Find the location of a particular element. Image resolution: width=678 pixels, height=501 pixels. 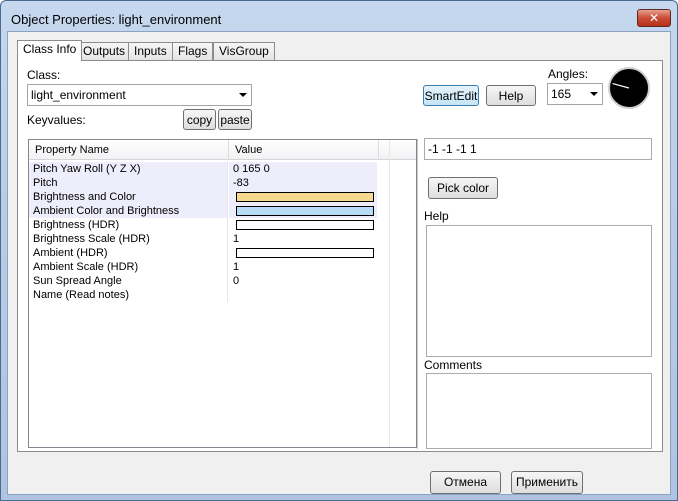

grid-row: Sun Spread Angle 0 is located at coordinates (222, 281).